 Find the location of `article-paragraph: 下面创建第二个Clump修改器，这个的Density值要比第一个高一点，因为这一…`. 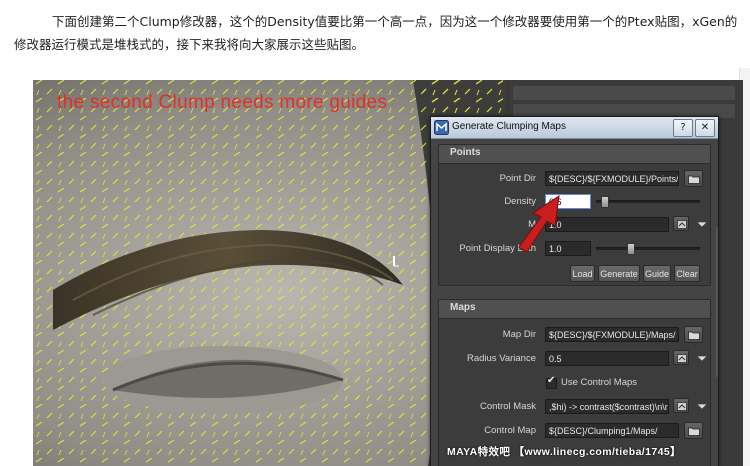

article-paragraph: 下面创建第二个Clump修改器，这个的Density值要比第一个高一点，因为这一… is located at coordinates (379, 33).